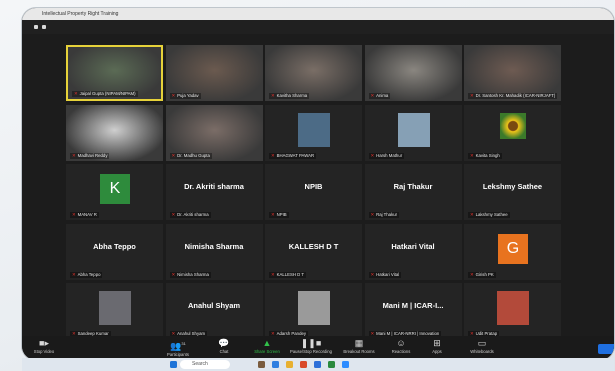 The width and height of the screenshot is (615, 371). I want to click on participant-tile: G ✕ Girish PK, so click(512, 251).